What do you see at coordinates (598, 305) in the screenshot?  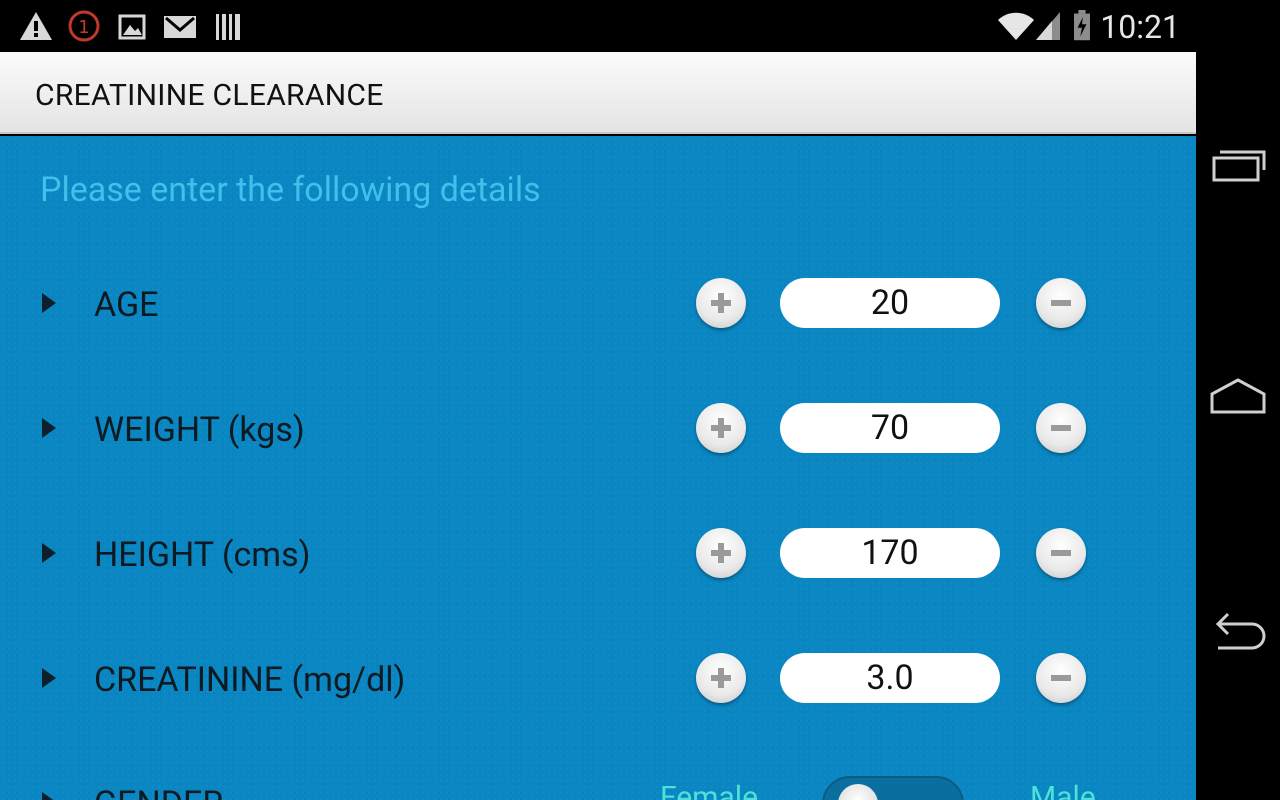 I see `field-row-age: AGE 20` at bounding box center [598, 305].